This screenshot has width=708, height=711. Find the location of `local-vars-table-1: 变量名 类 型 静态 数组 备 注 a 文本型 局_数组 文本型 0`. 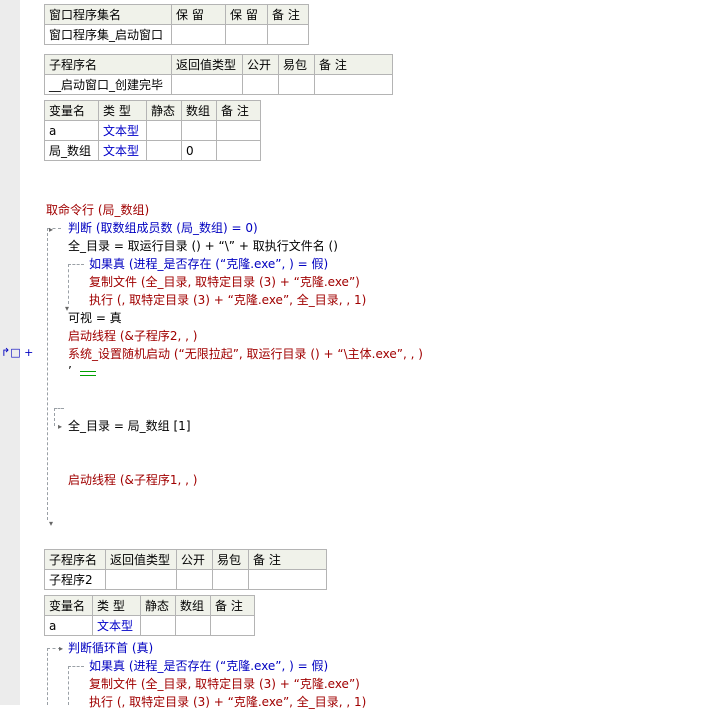

local-vars-table-1: 变量名 类 型 静态 数组 备 注 a 文本型 局_数组 文本型 0 is located at coordinates (152, 130).